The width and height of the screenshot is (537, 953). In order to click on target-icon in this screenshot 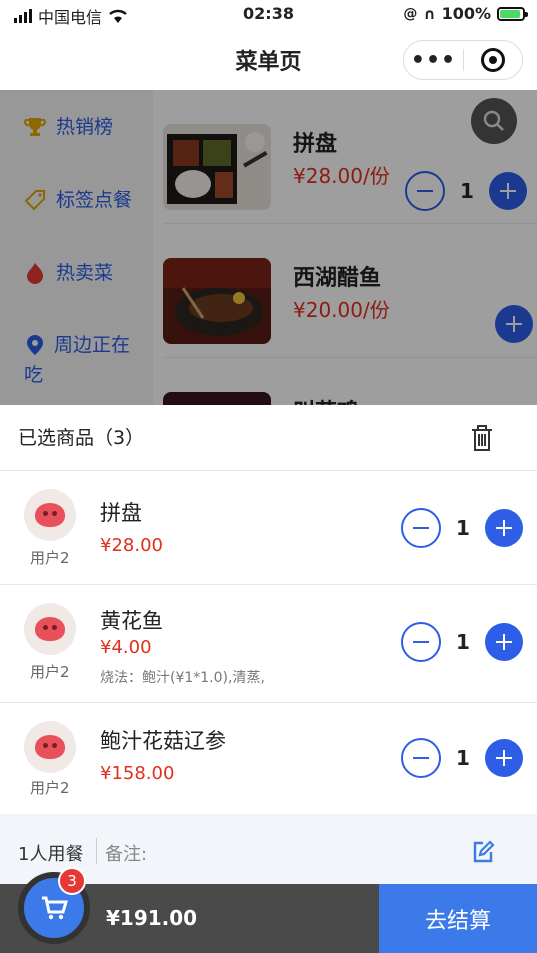, I will do `click(492, 60)`.